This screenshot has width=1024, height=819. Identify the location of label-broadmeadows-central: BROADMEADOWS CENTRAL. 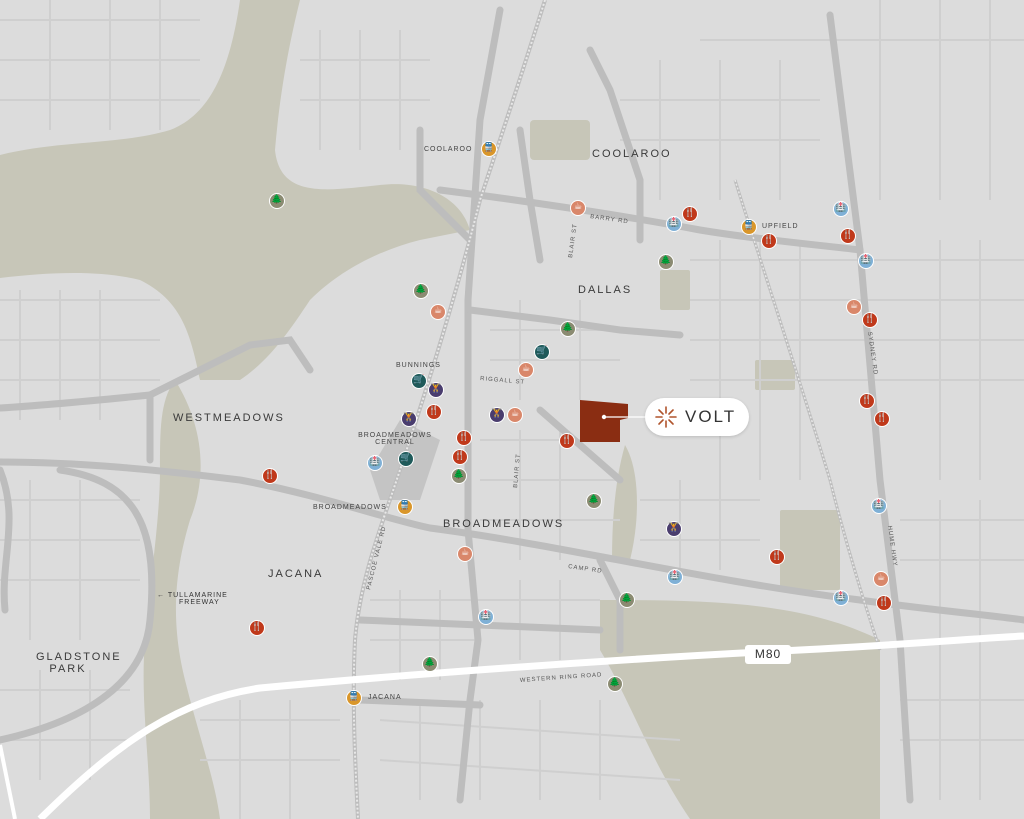
(395, 439).